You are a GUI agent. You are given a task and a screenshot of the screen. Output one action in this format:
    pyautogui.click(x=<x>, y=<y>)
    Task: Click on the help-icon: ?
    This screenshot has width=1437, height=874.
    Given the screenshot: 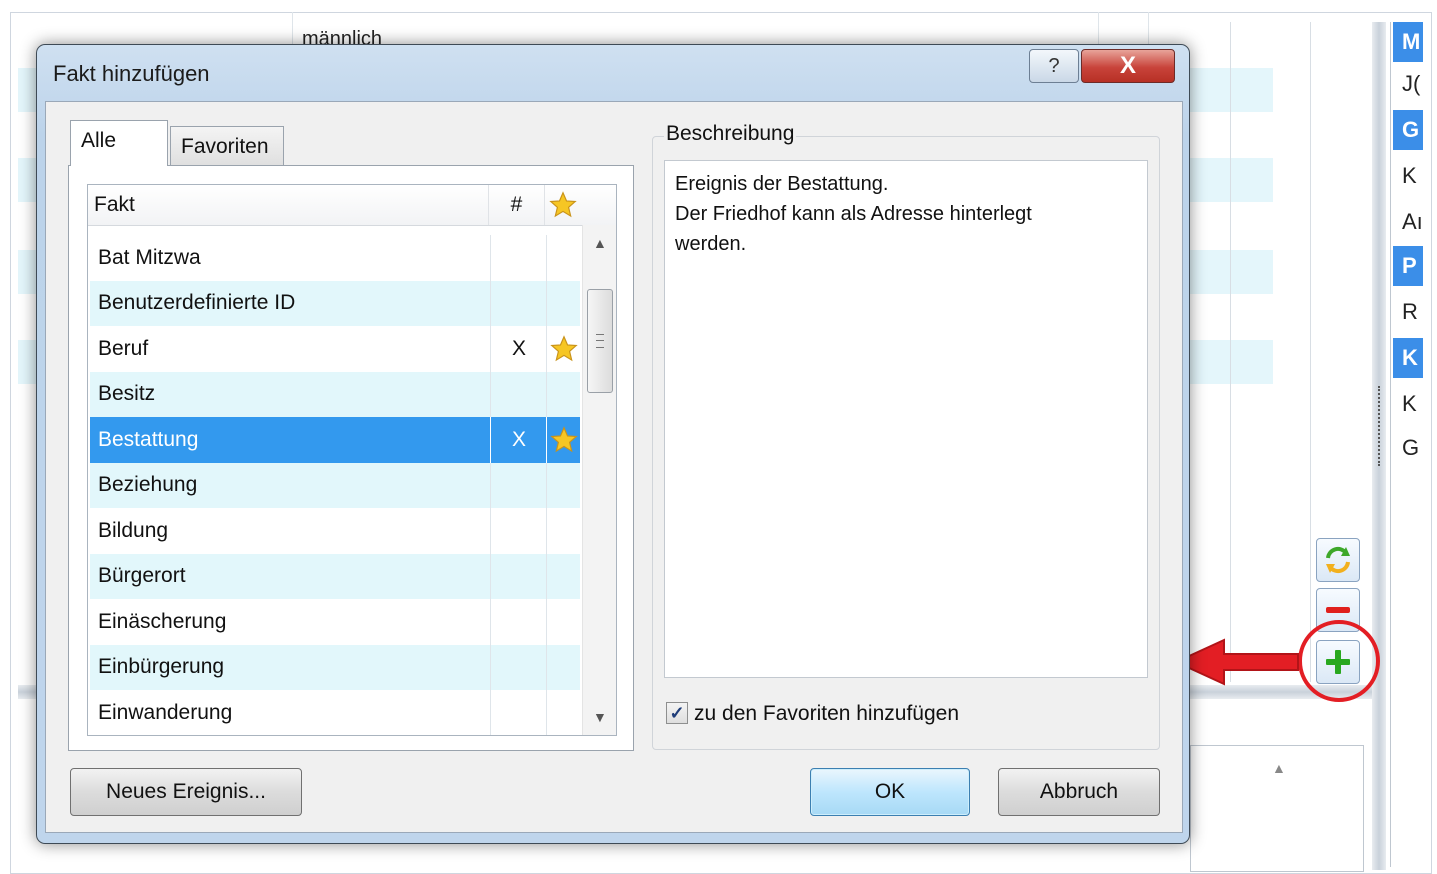 What is the action you would take?
    pyautogui.click(x=1054, y=65)
    